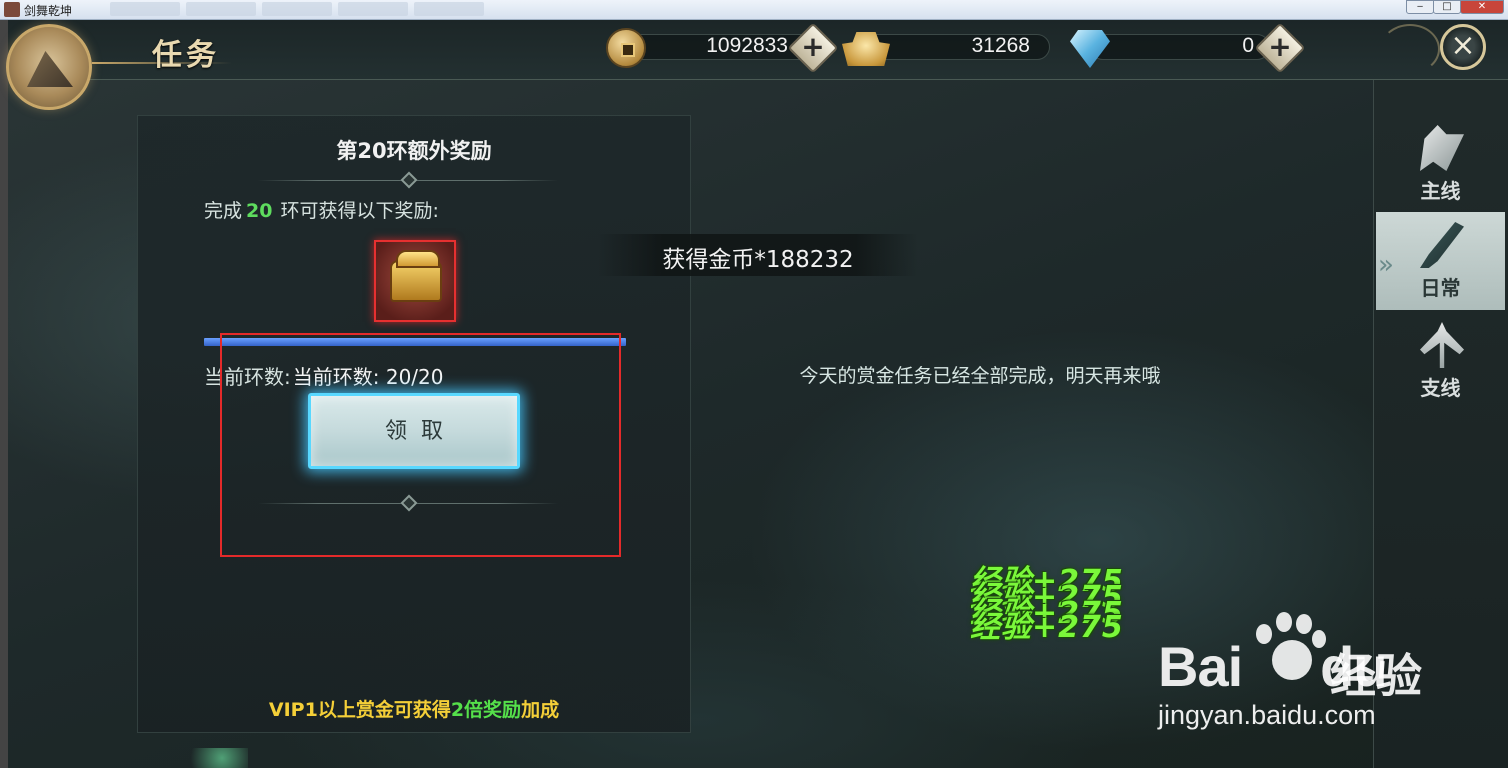 This screenshot has width=1508, height=768. I want to click on requirement-suffix: 环可获得以下奖励:, so click(359, 211).